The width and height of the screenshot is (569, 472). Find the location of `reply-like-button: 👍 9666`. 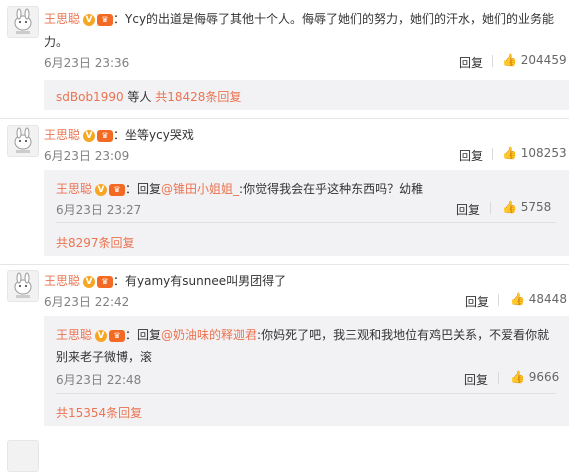

reply-like-button: 👍 9666 is located at coordinates (534, 377).